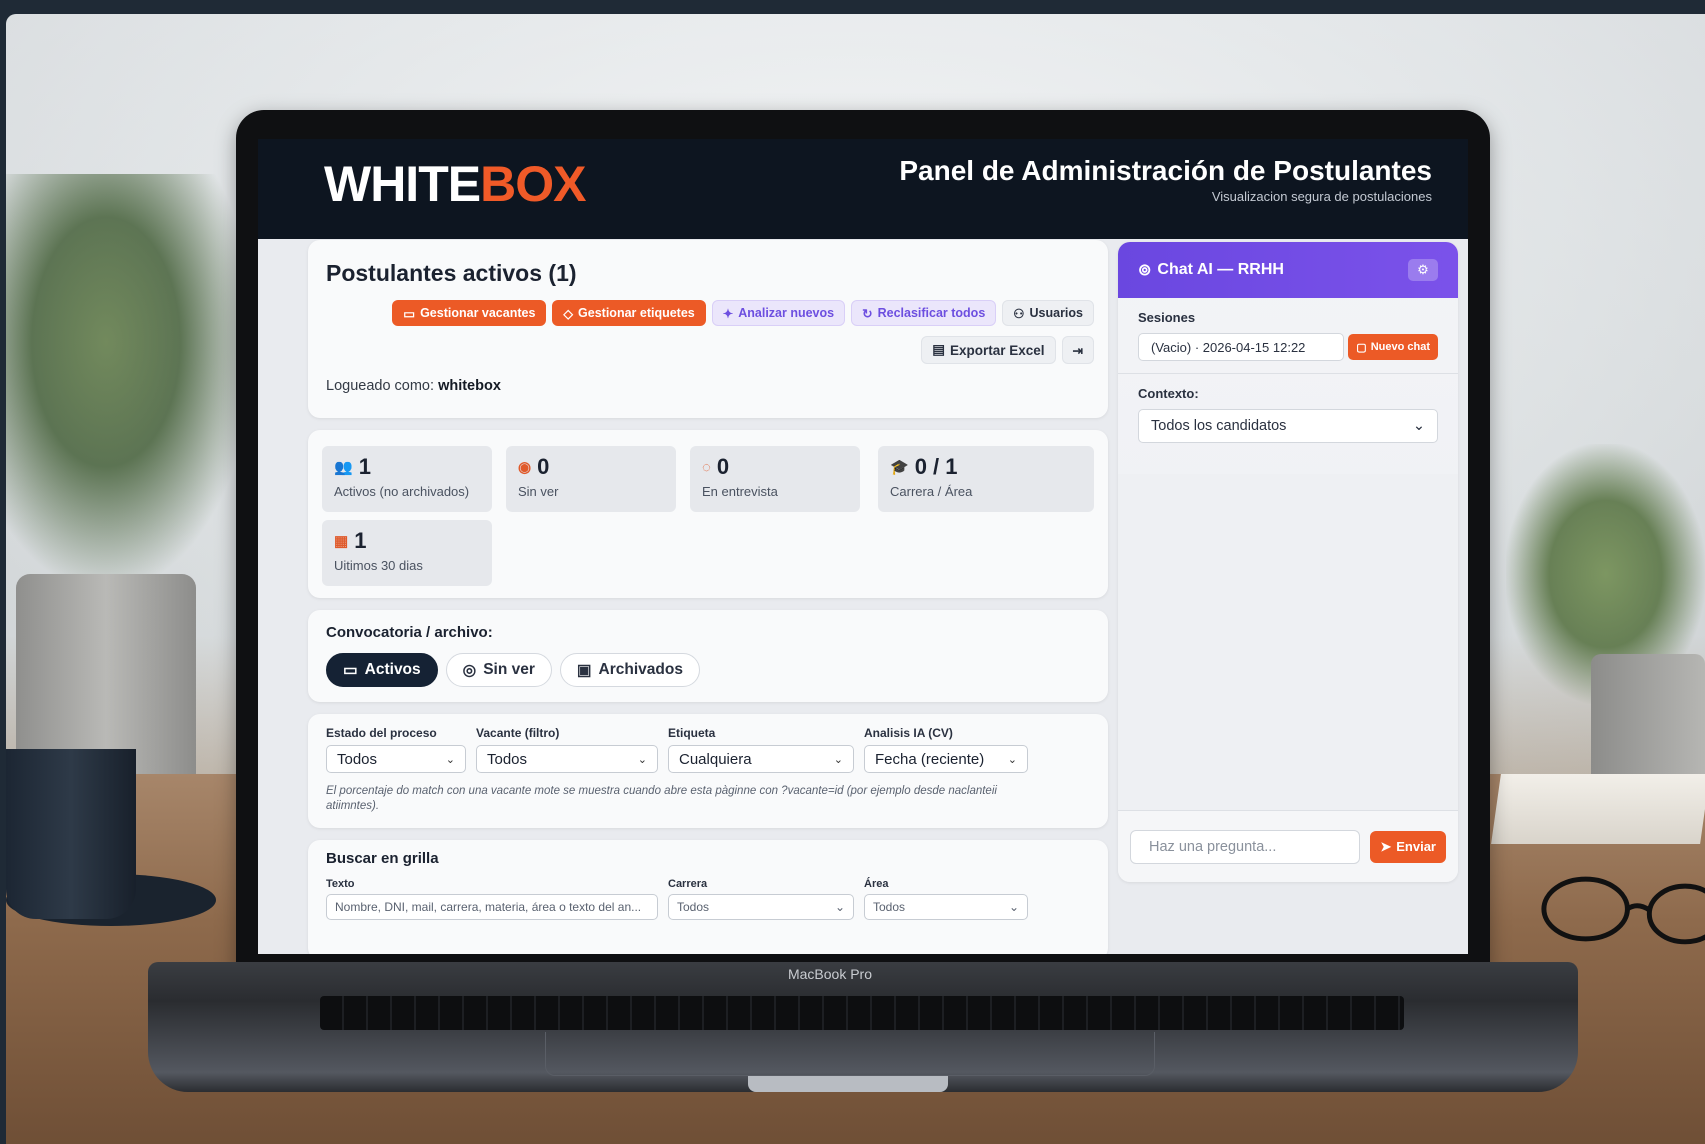 The height and width of the screenshot is (1144, 1705). What do you see at coordinates (740, 491) in the screenshot?
I see `stat-label: En entrevista` at bounding box center [740, 491].